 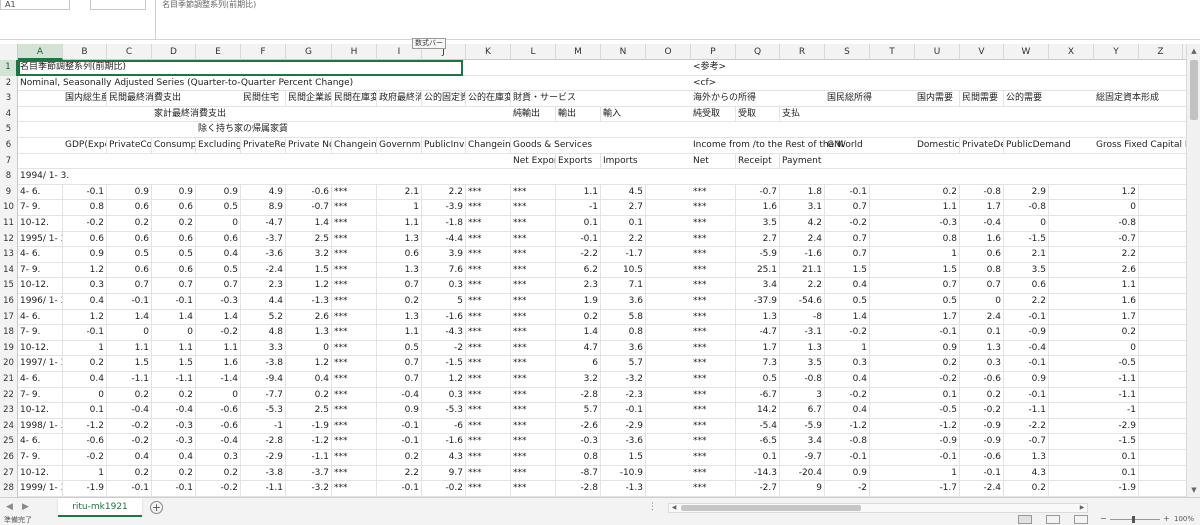 What do you see at coordinates (354, 473) in the screenshot?
I see `cell-h27: ***` at bounding box center [354, 473].